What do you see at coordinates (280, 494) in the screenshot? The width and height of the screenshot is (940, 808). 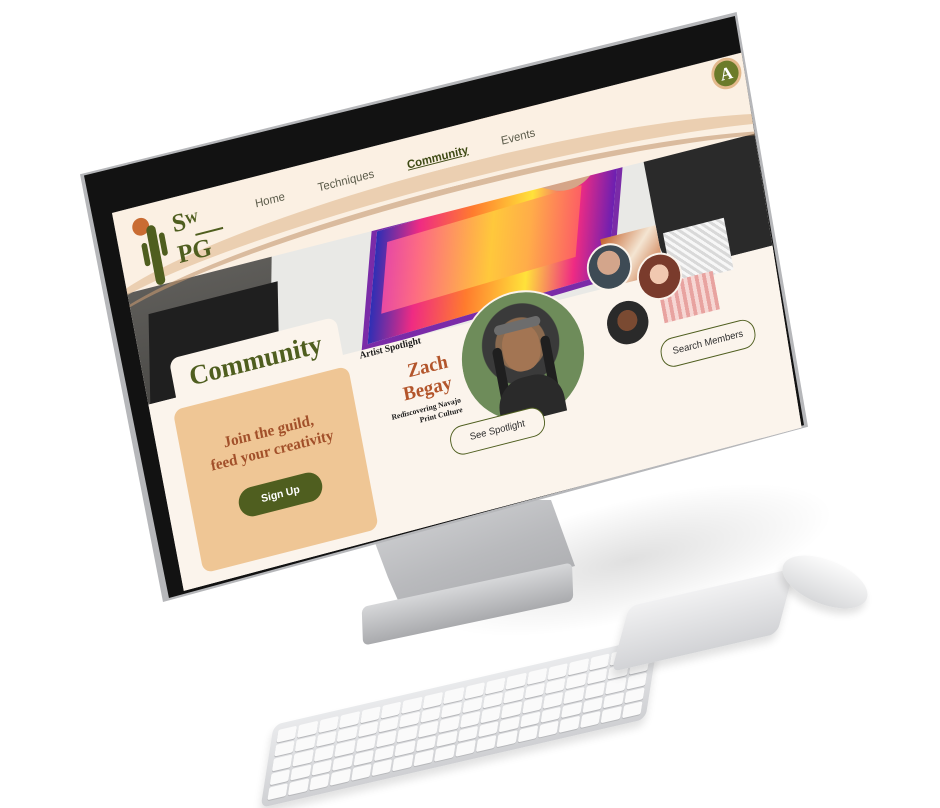 I see `sign-up-button: Sign Up` at bounding box center [280, 494].